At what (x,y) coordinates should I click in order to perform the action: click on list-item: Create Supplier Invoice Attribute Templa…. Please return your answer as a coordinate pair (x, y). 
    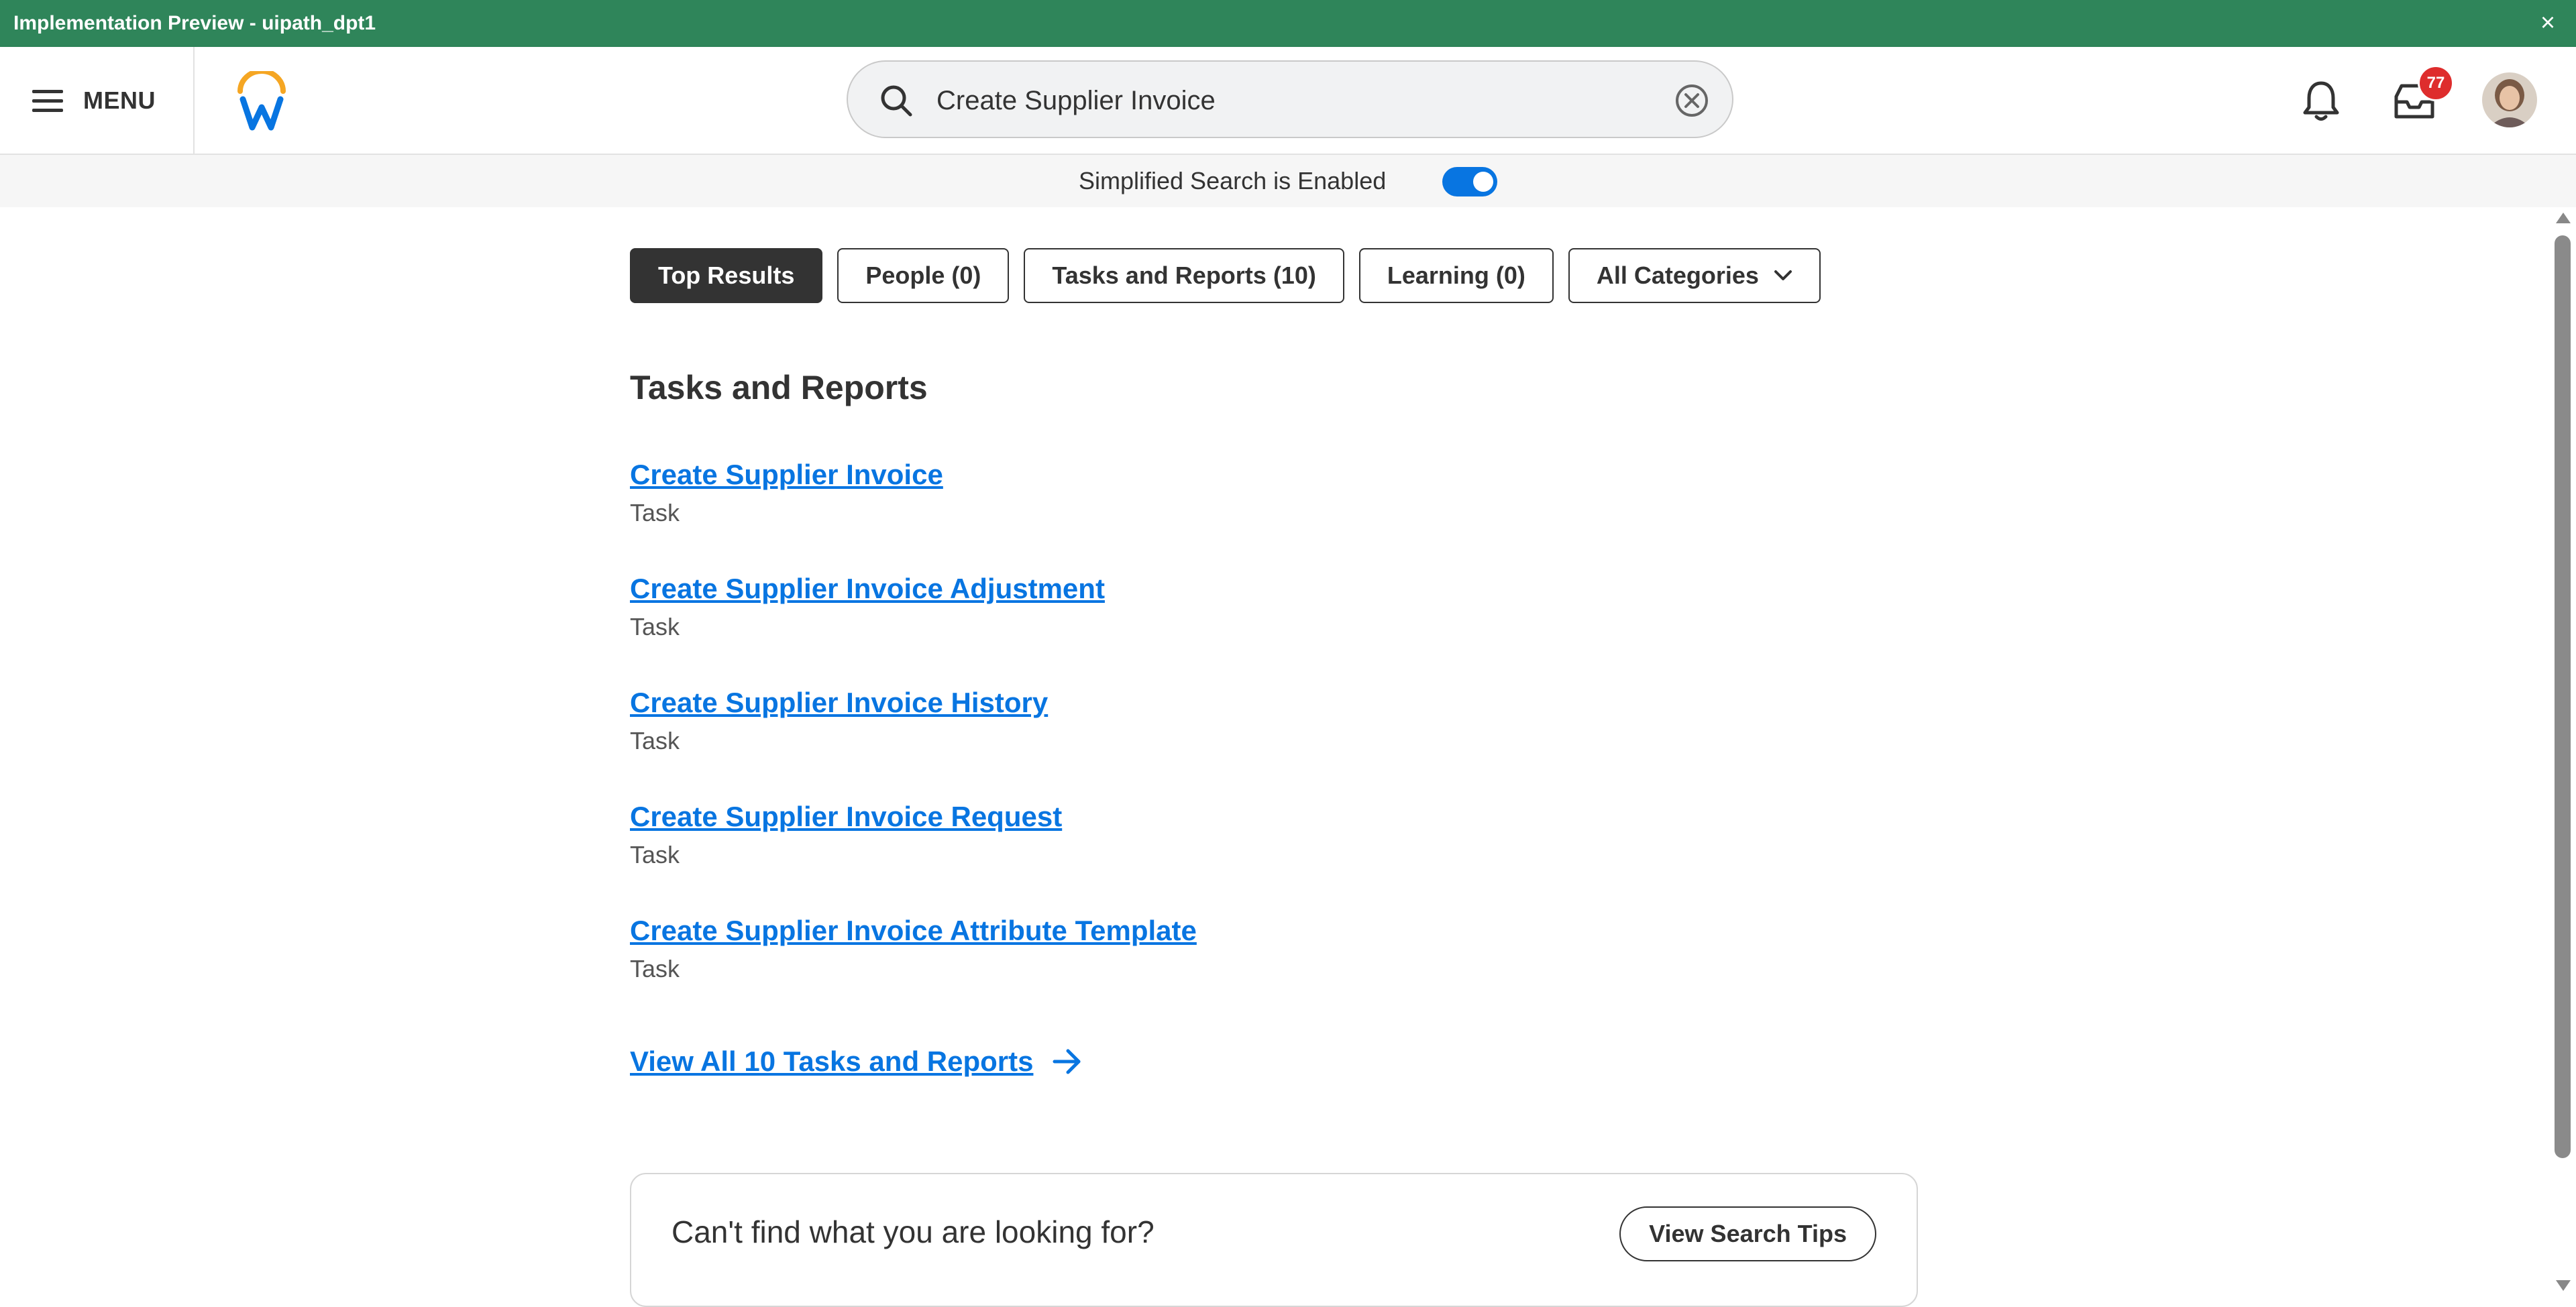
    Looking at the image, I should click on (913, 972).